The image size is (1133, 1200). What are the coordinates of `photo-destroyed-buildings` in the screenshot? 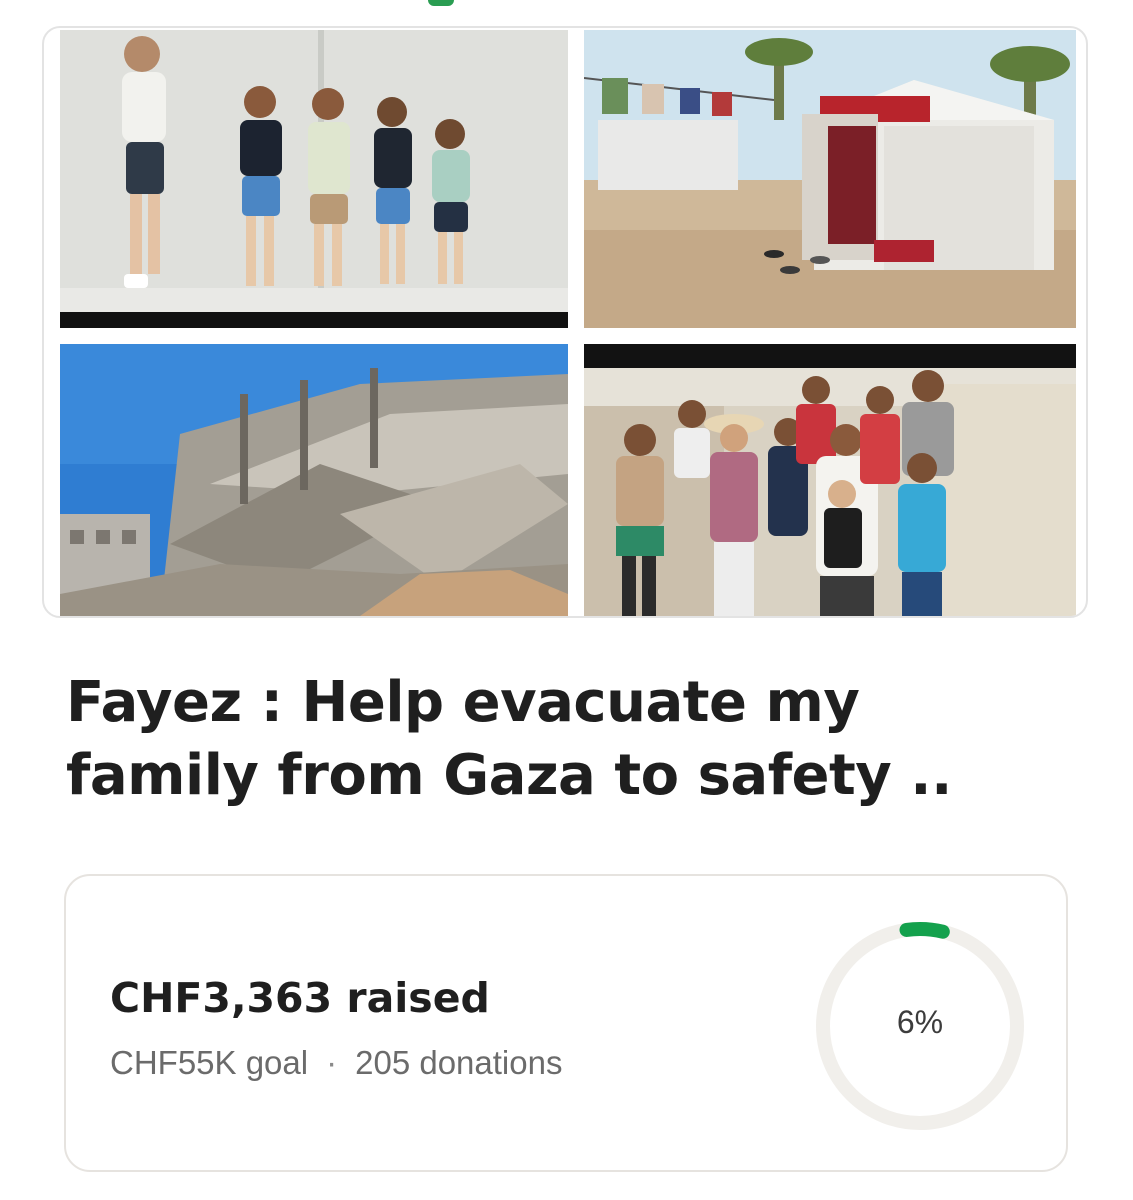 It's located at (314, 480).